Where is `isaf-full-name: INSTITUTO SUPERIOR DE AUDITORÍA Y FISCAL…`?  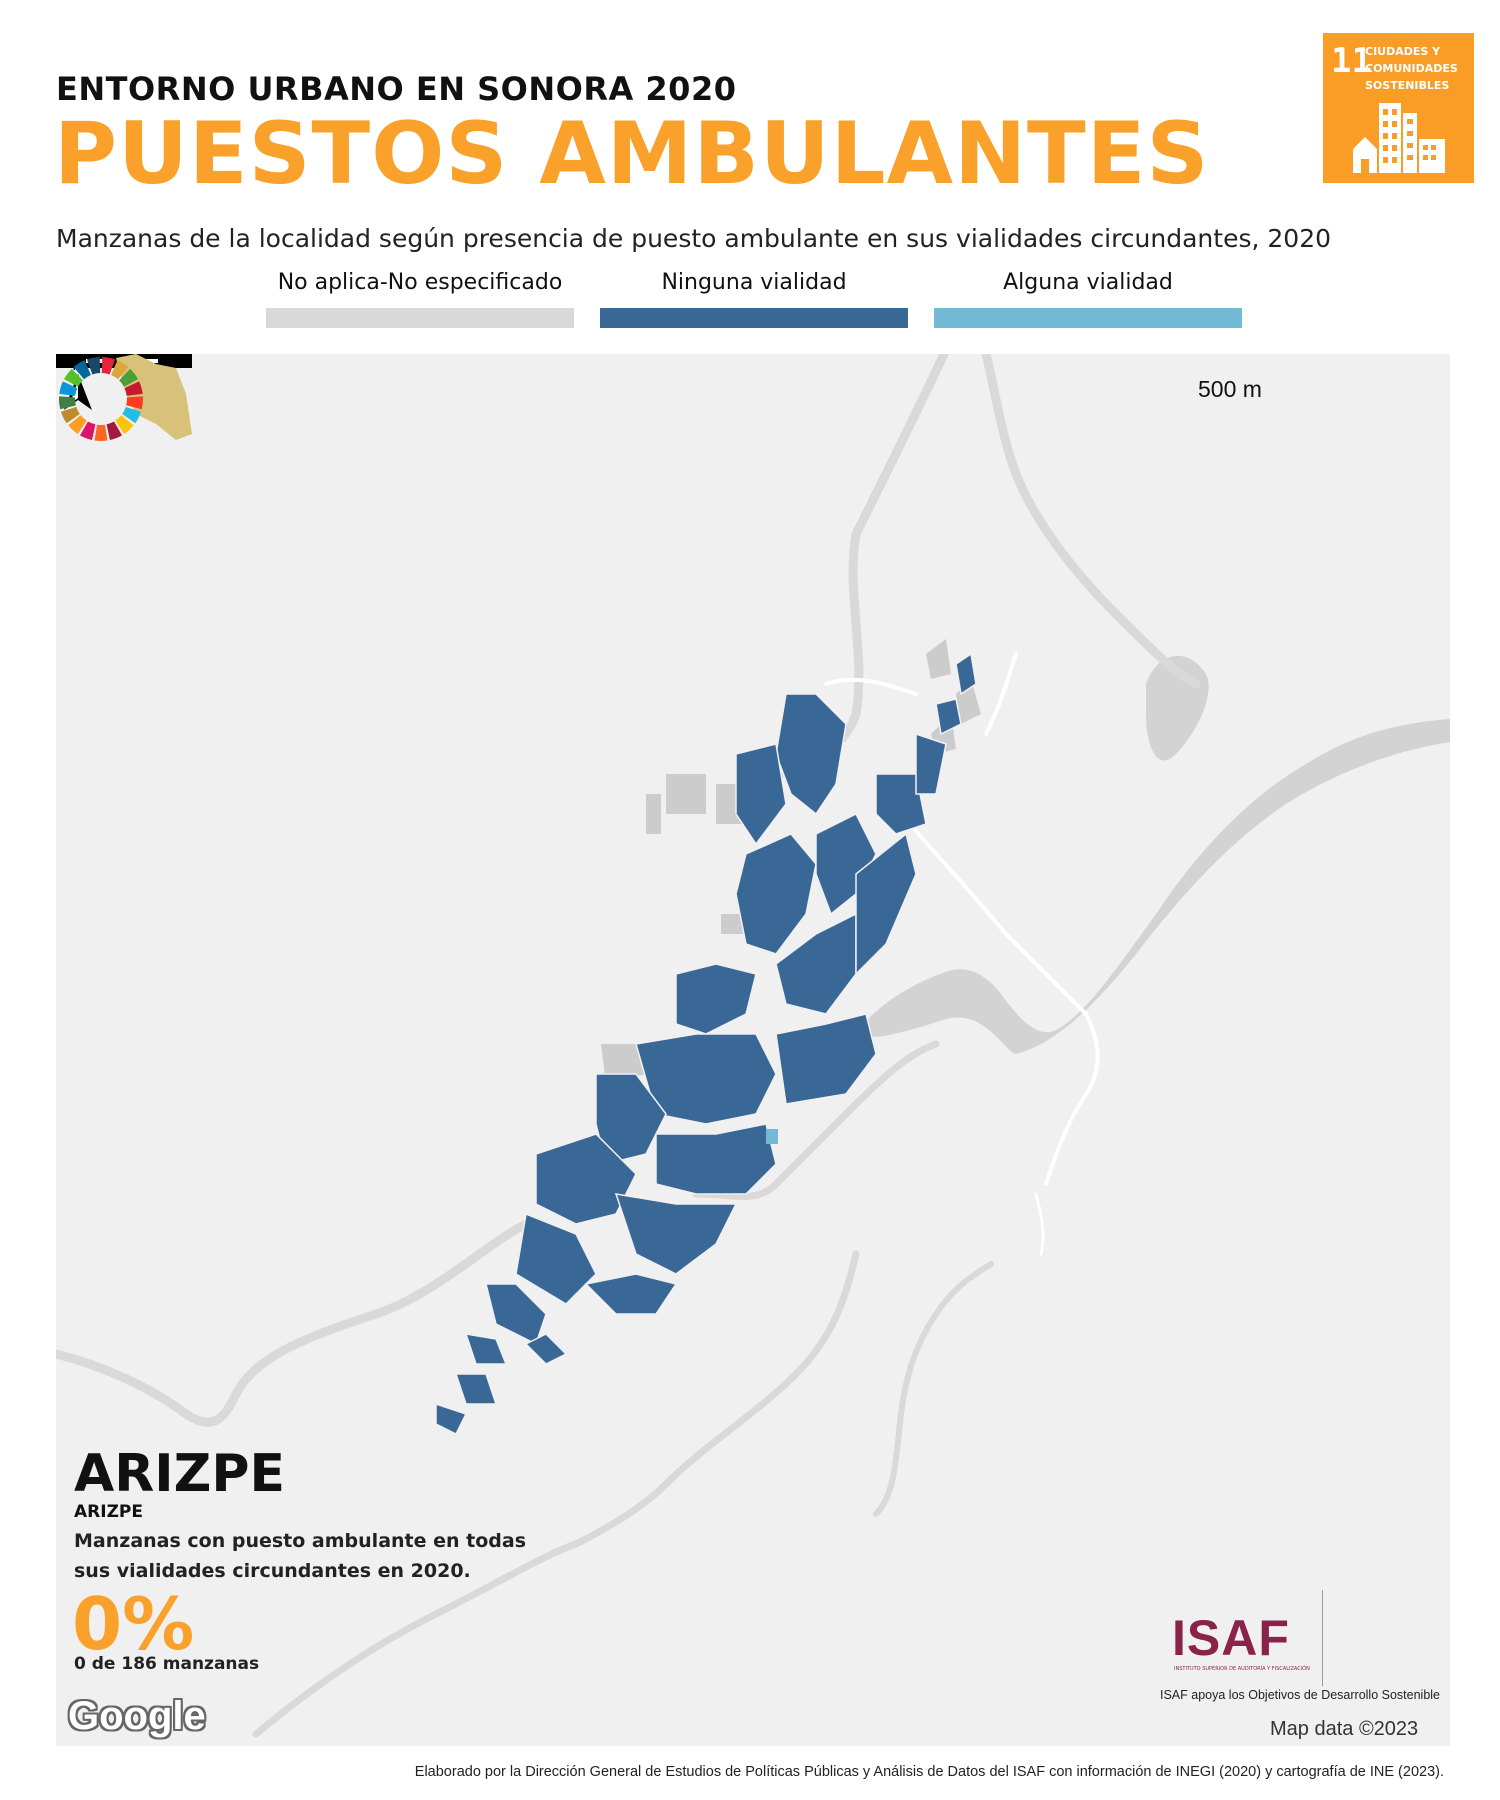 isaf-full-name: INSTITUTO SUPERIOR DE AUDITORÍA Y FISCAL… is located at coordinates (1242, 1669).